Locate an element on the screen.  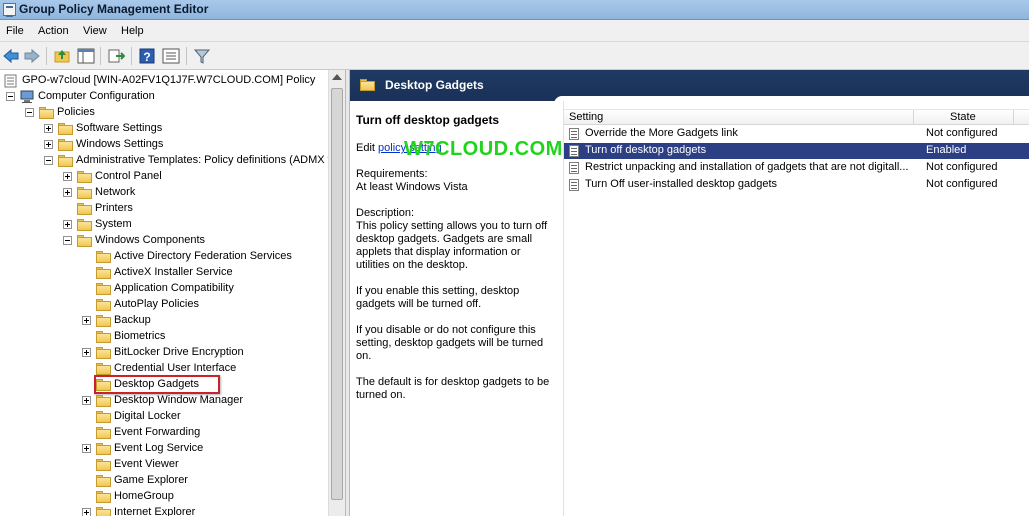
scrollbar-thumb is located at coordinates (337, 294).